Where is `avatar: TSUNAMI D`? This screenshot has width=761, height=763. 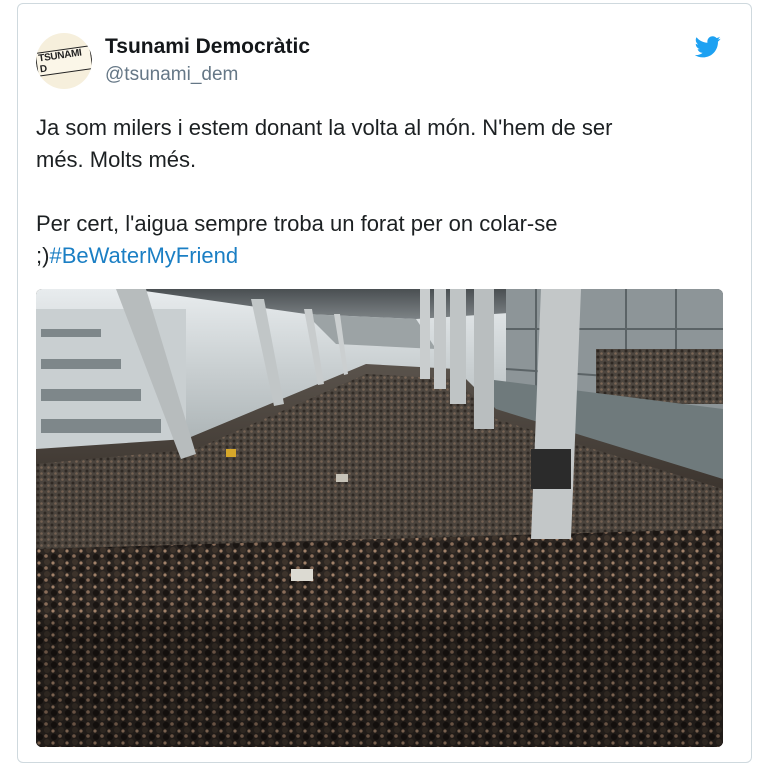 avatar: TSUNAMI D is located at coordinates (64, 61).